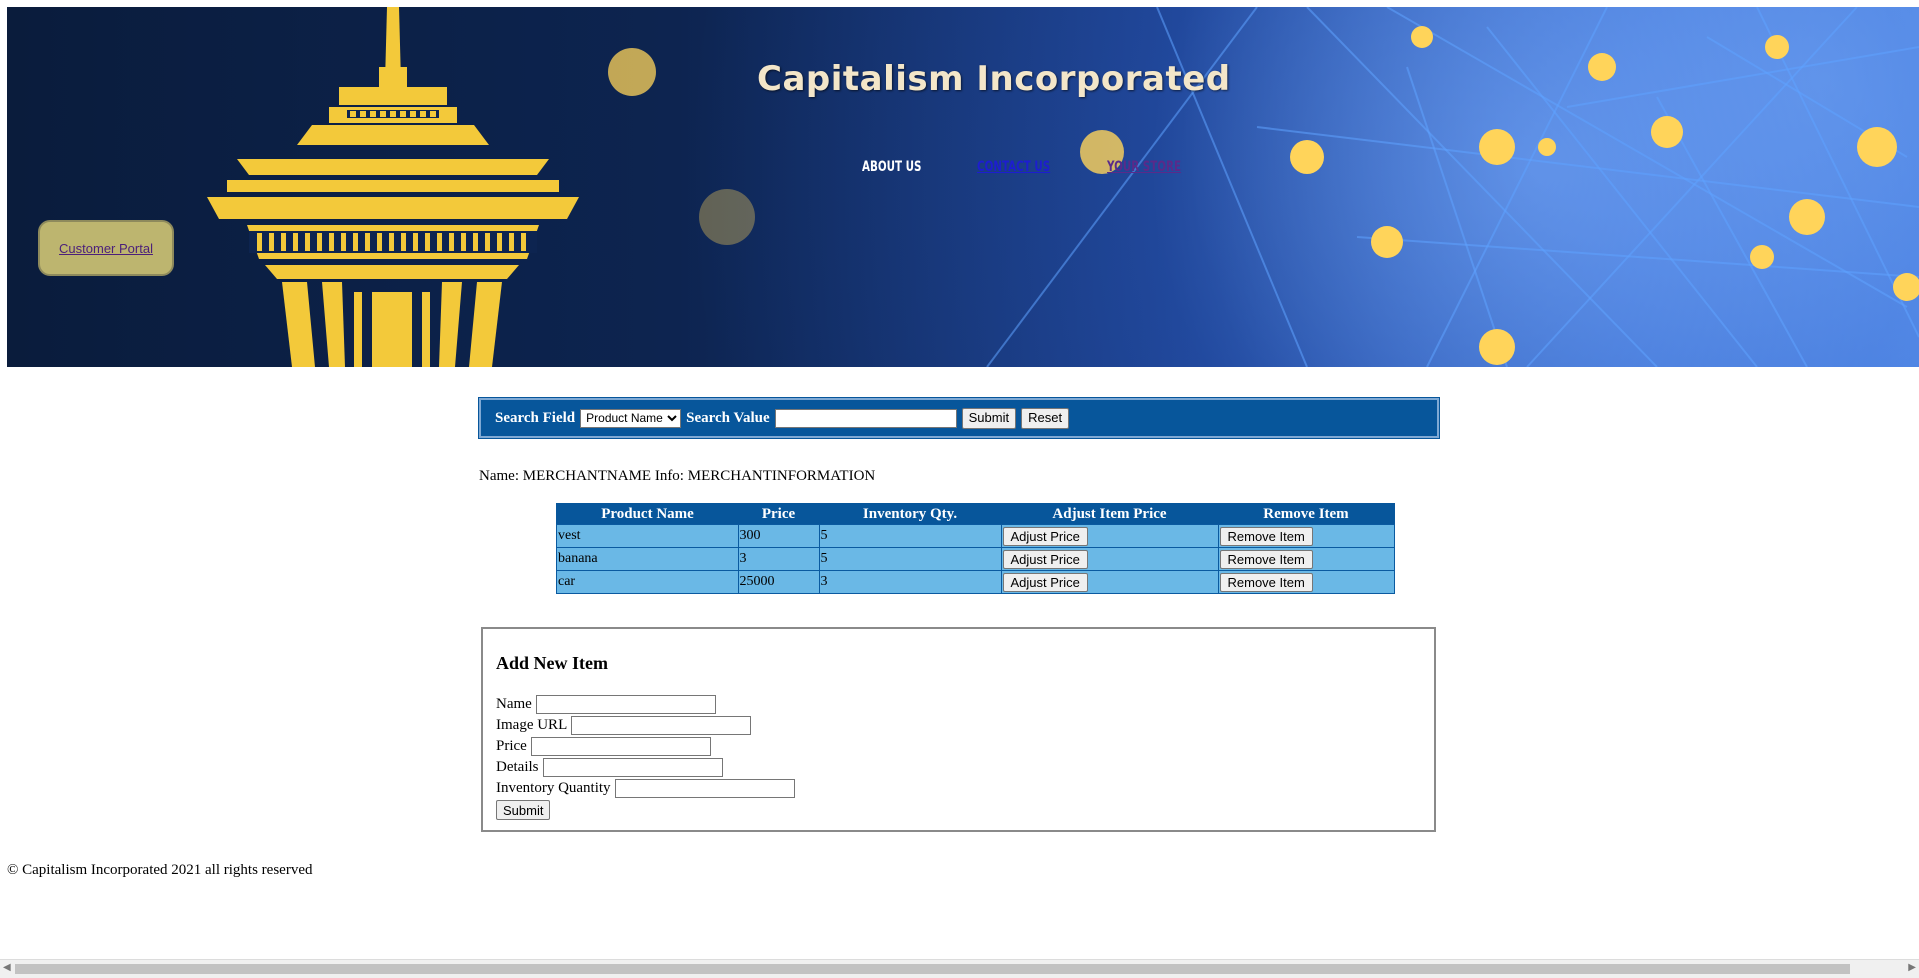  What do you see at coordinates (552, 663) in the screenshot?
I see `add-item-heading: Add New Item` at bounding box center [552, 663].